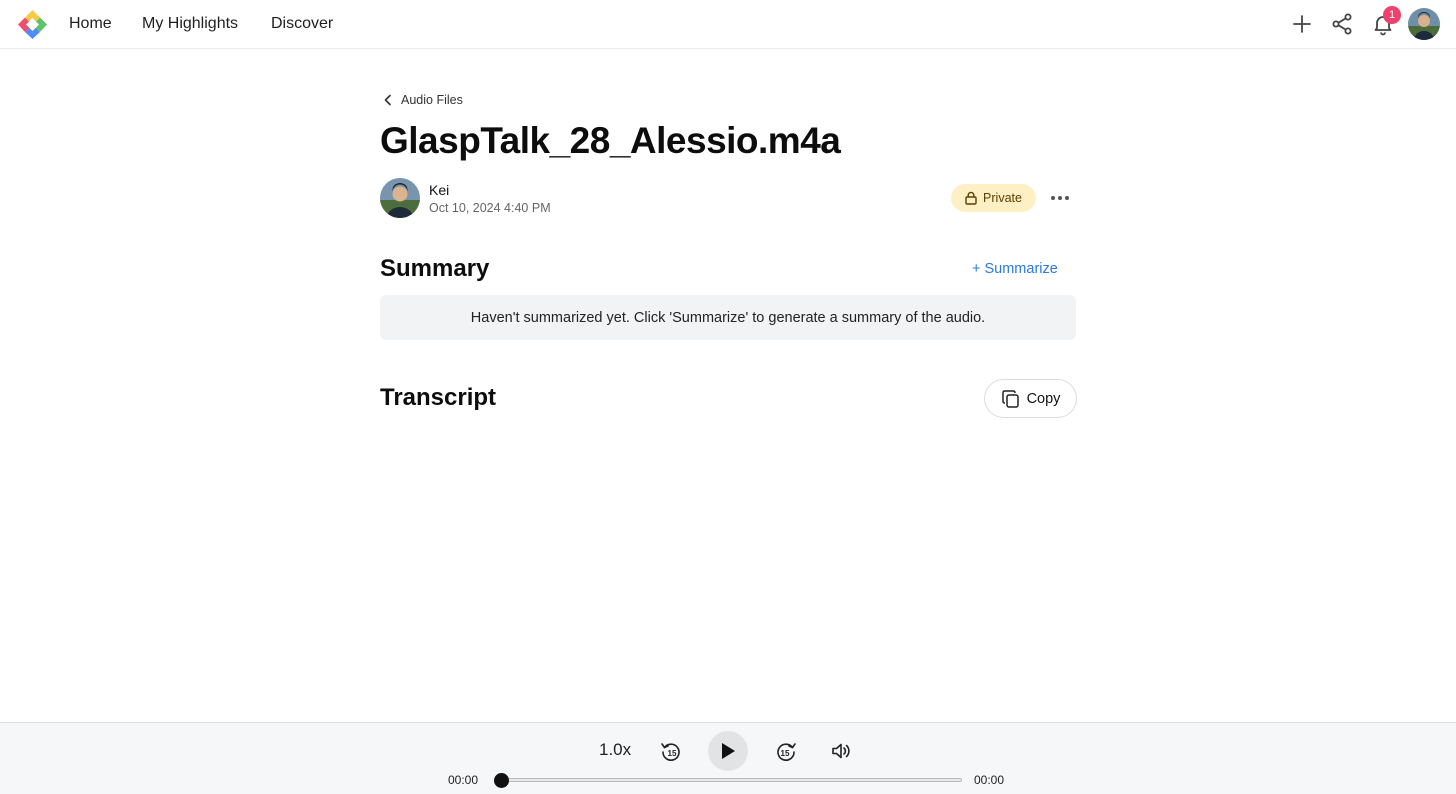 This screenshot has height=794, width=1456. Describe the element at coordinates (438, 397) in the screenshot. I see `transcript-heading: Transcript` at that location.